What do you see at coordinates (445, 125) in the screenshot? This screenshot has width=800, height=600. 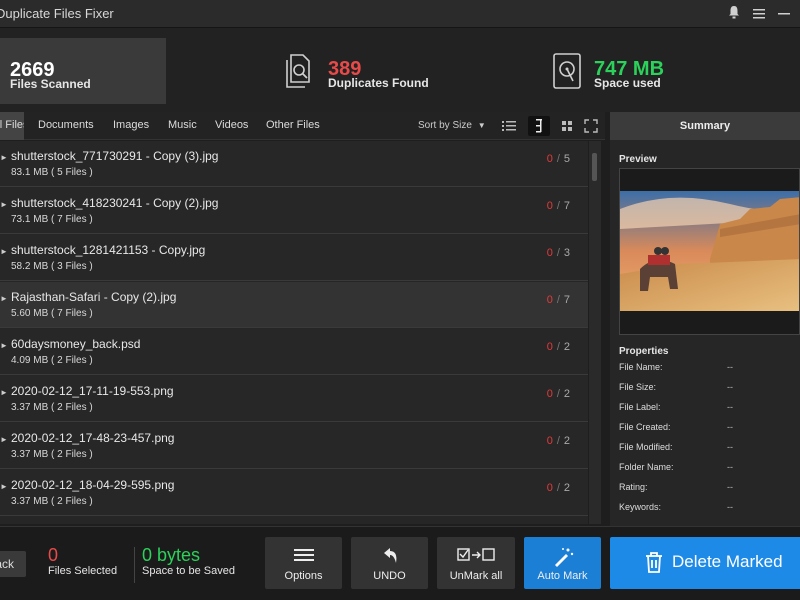 I see `sort-label: Sort by Size` at bounding box center [445, 125].